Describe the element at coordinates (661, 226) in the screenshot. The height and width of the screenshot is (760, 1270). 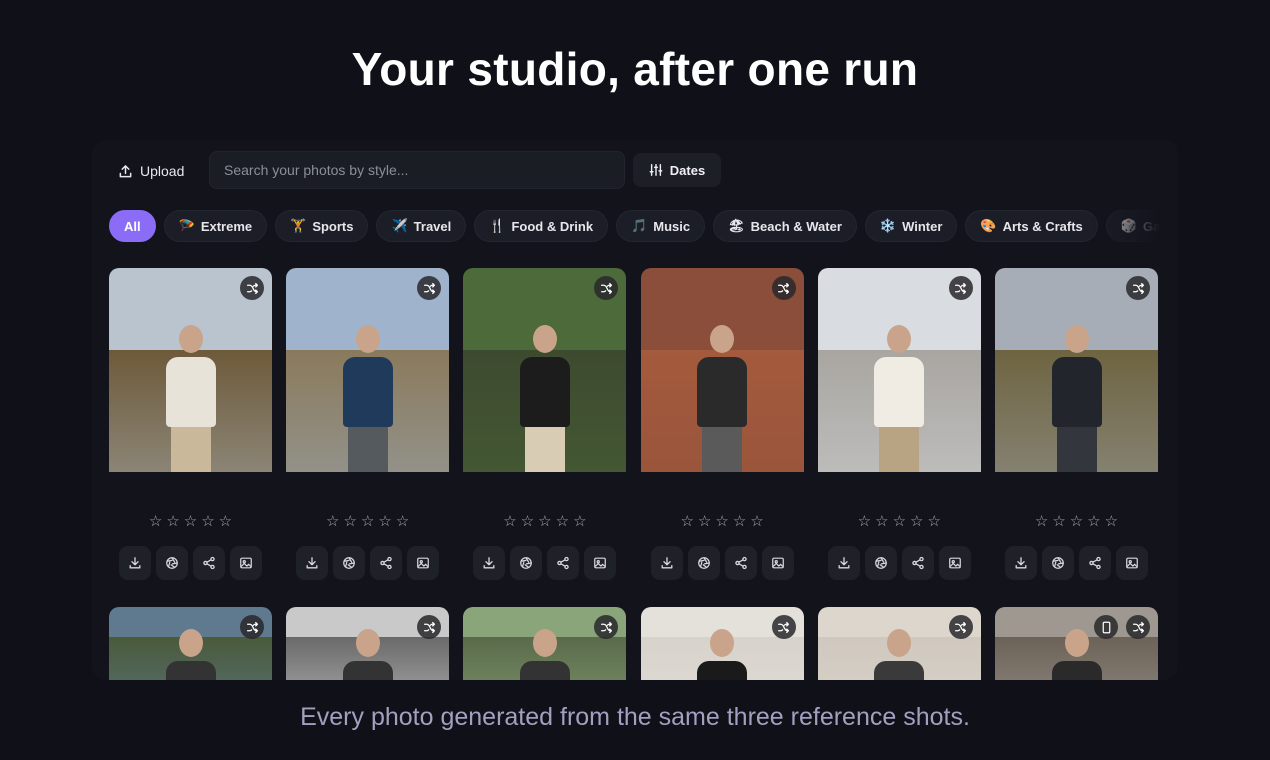
I see `category-chip-music: 🎵 Music` at that location.